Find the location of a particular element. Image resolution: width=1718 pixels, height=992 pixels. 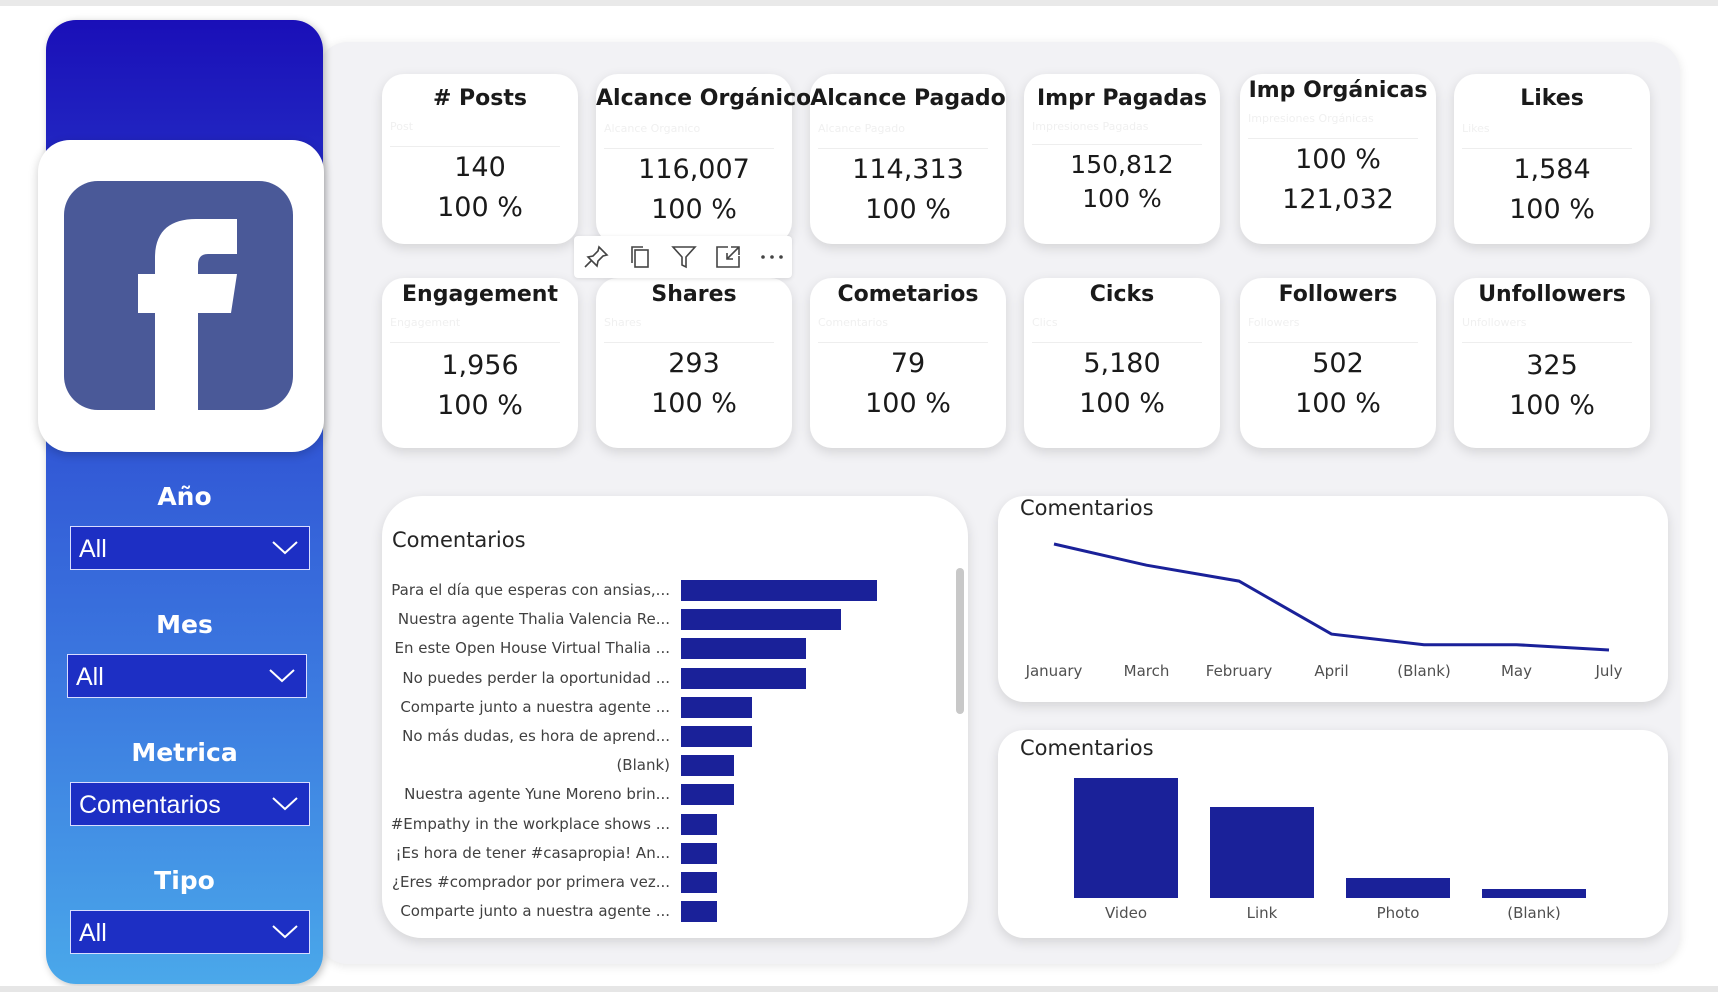

kpi-card-posts: # Posts Post 140 100 % is located at coordinates (480, 159).